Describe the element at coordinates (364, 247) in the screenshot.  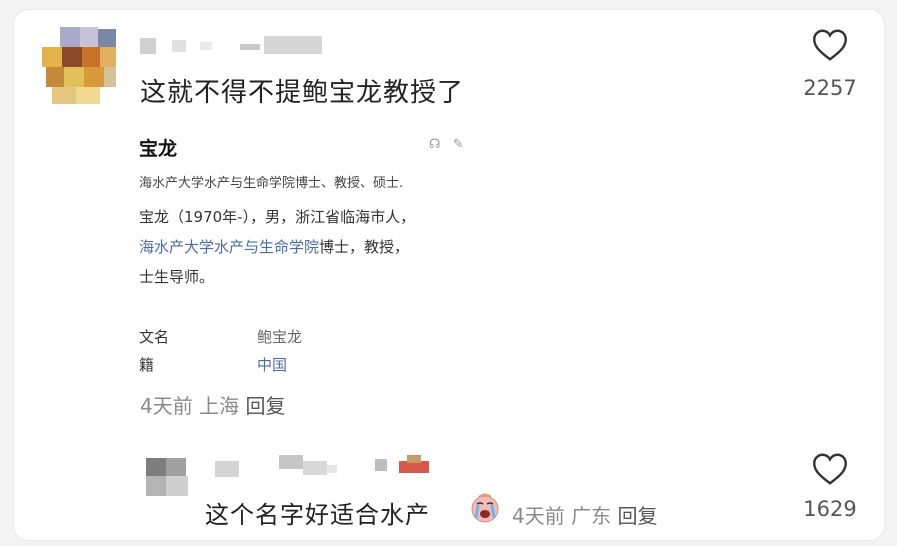
I see `embed-line-rest: 博士，教授，` at that location.